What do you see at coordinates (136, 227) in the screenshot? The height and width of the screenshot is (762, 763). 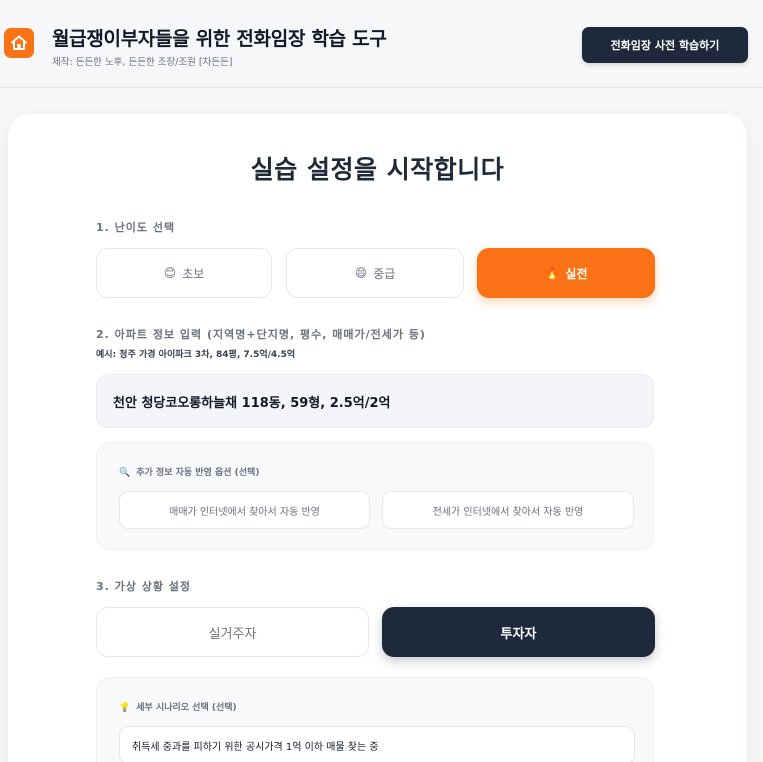 I see `difficulty-label: 1. 난이도 선택` at bounding box center [136, 227].